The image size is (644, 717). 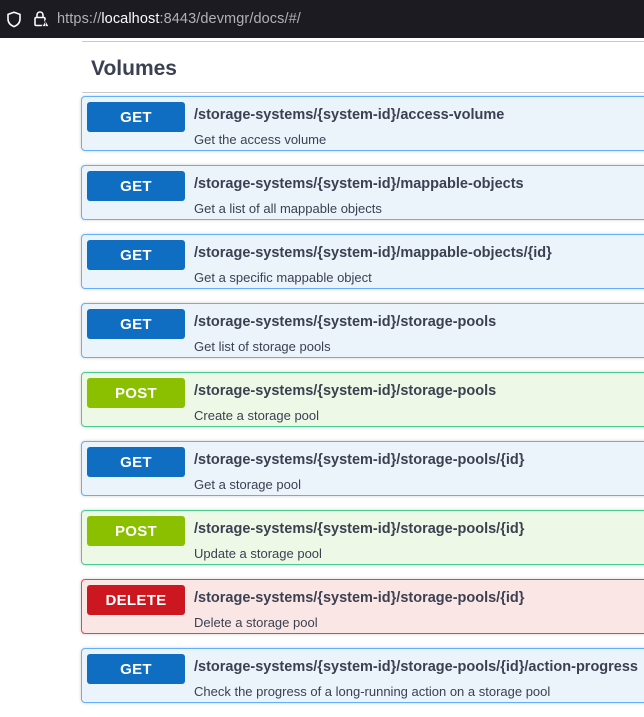 What do you see at coordinates (134, 69) in the screenshot?
I see `section-title: Volumes` at bounding box center [134, 69].